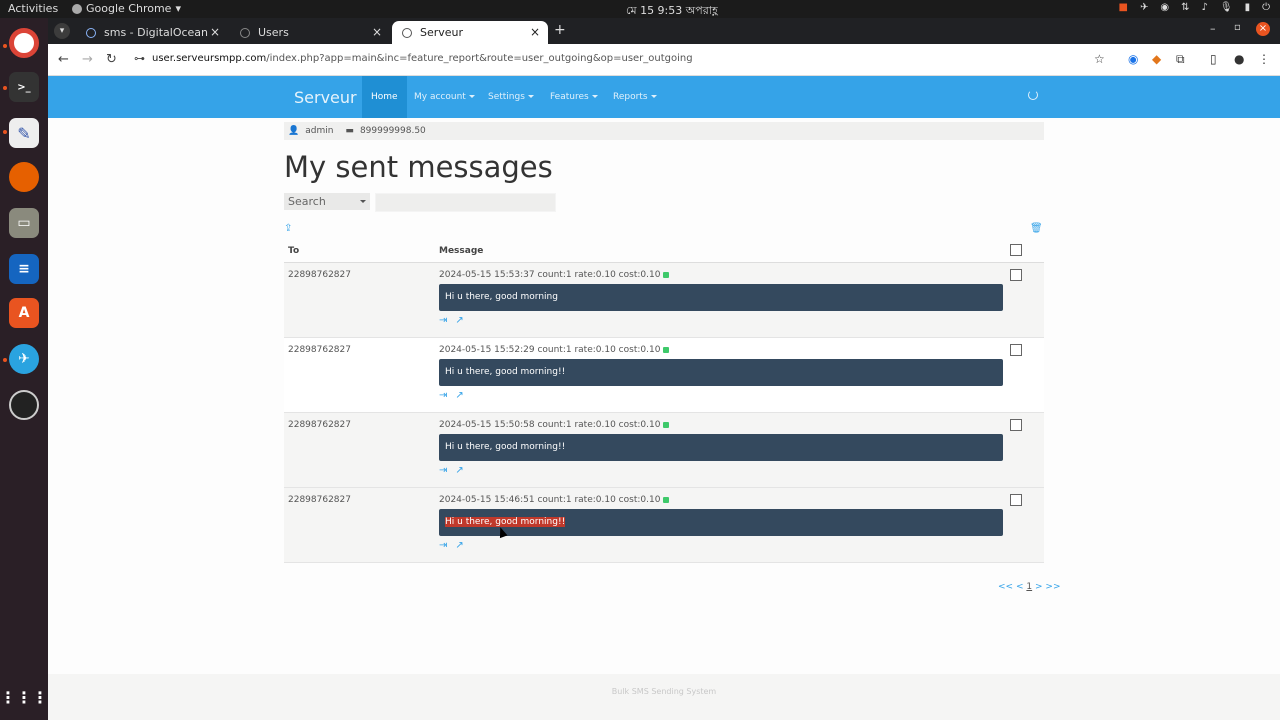 The width and height of the screenshot is (1280, 720). Describe the element at coordinates (288, 228) in the screenshot. I see `export-icon: ⇪` at that location.